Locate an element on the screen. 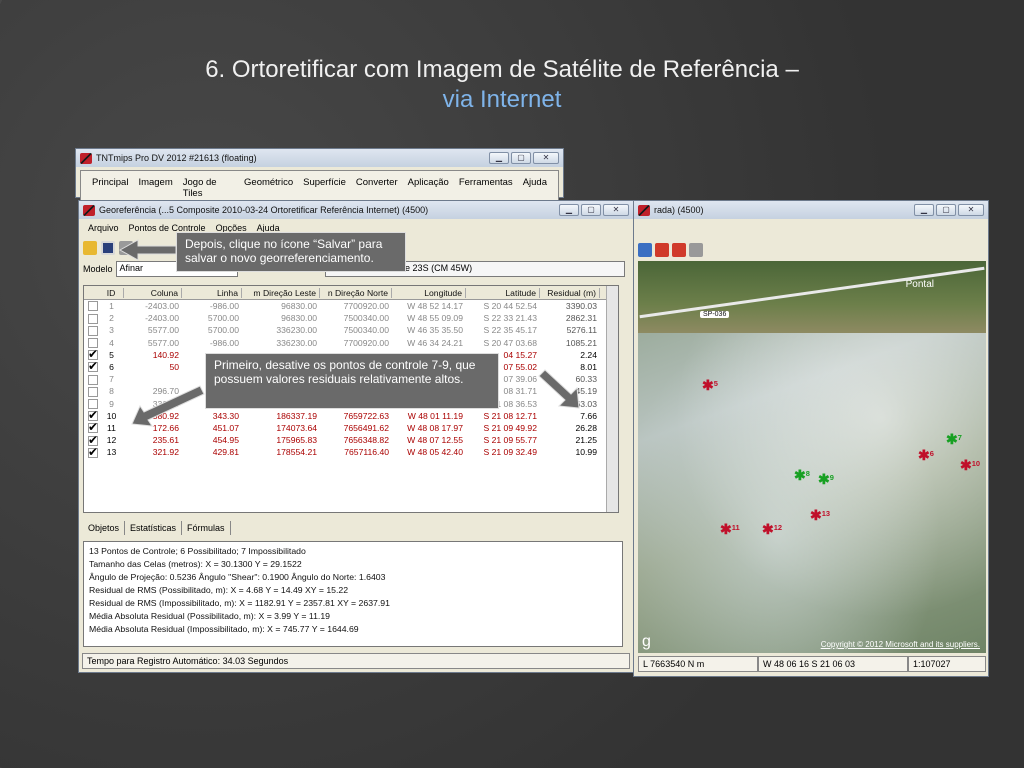 The width and height of the screenshot is (1024, 768). map-control-point: ✱9 is located at coordinates (826, 479).